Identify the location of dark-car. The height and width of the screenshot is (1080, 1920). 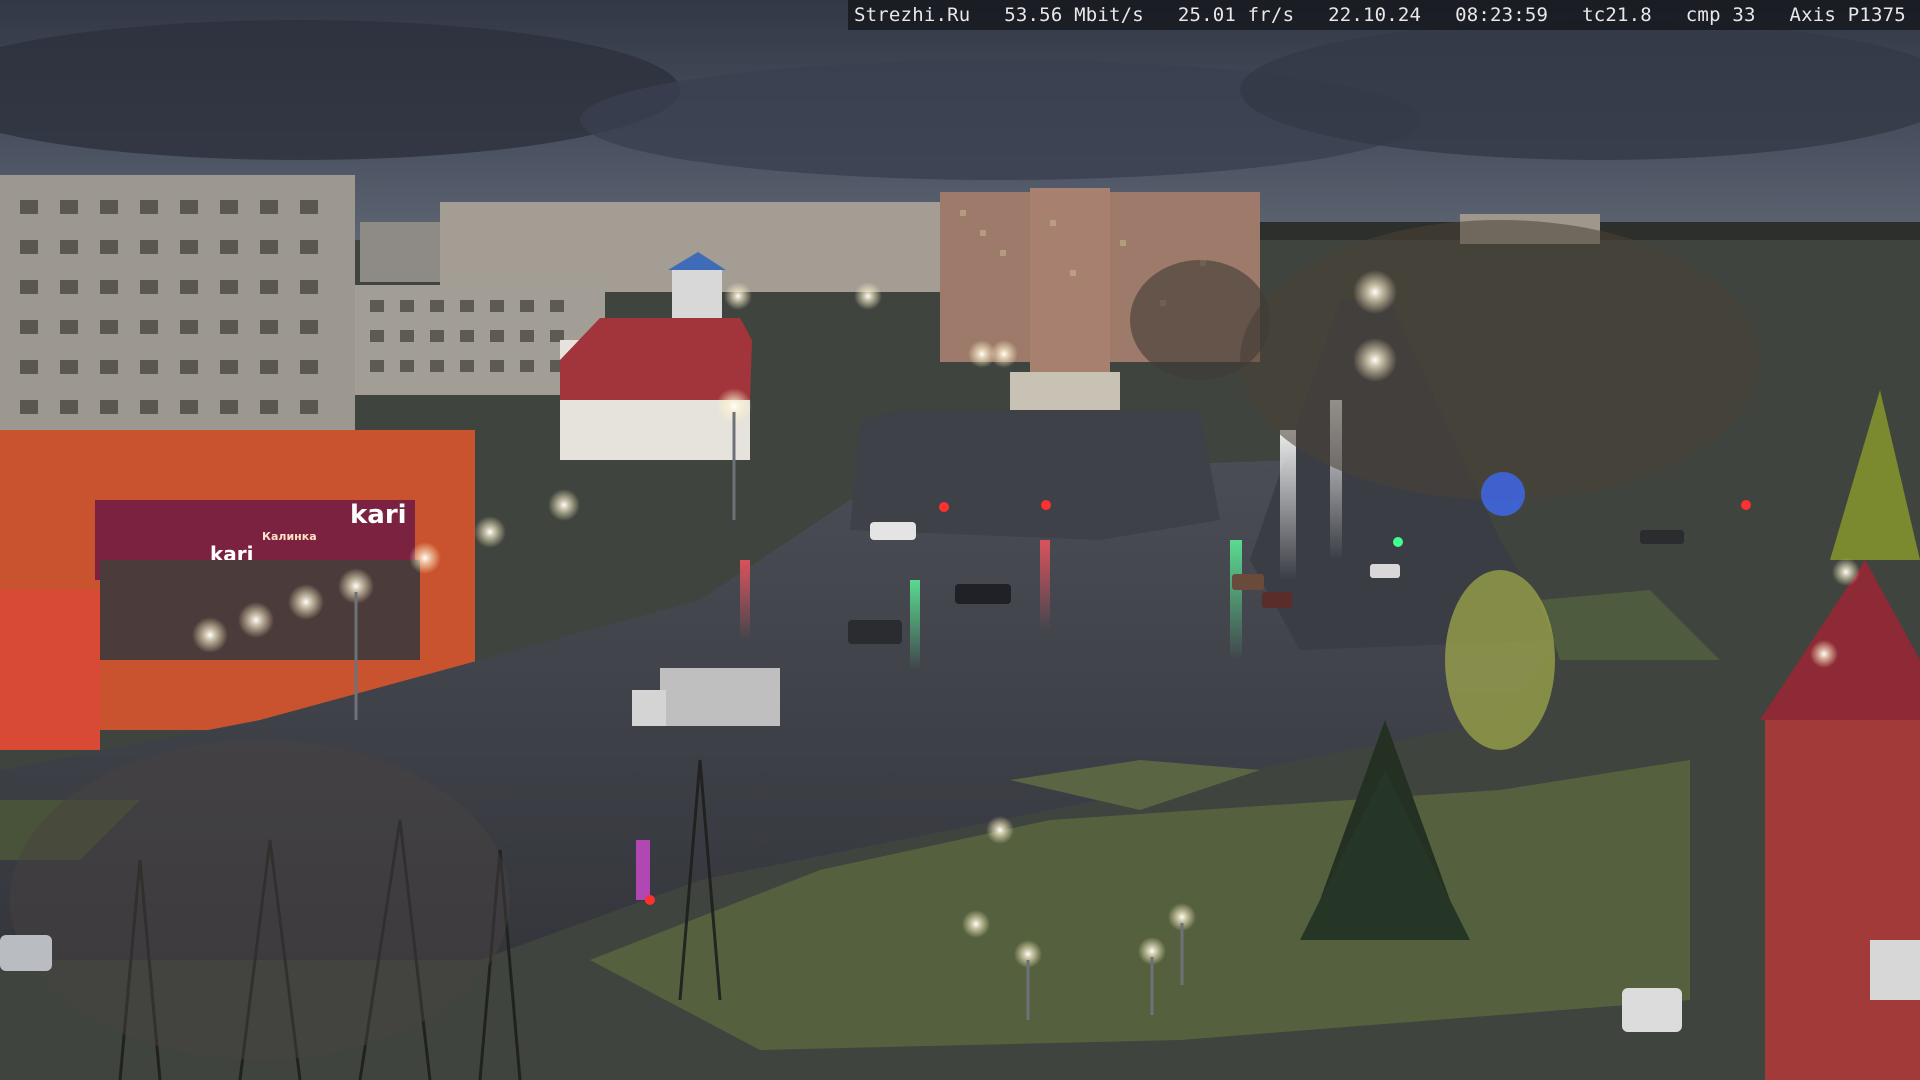
(983, 594).